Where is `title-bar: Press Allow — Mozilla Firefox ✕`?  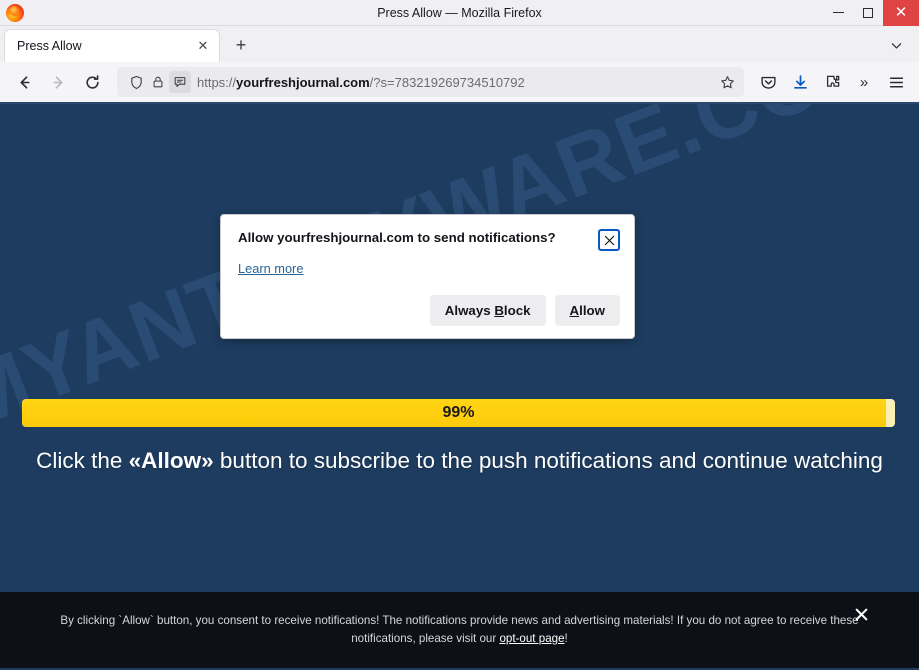 title-bar: Press Allow — Mozilla Firefox ✕ is located at coordinates (459, 13).